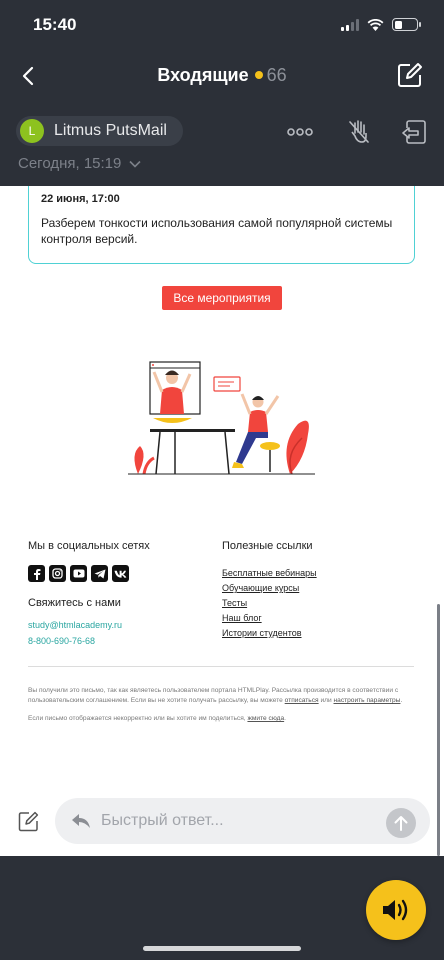 This screenshot has height=960, width=444. Describe the element at coordinates (317, 633) in the screenshot. I see `link-stories: Истории студентов` at that location.